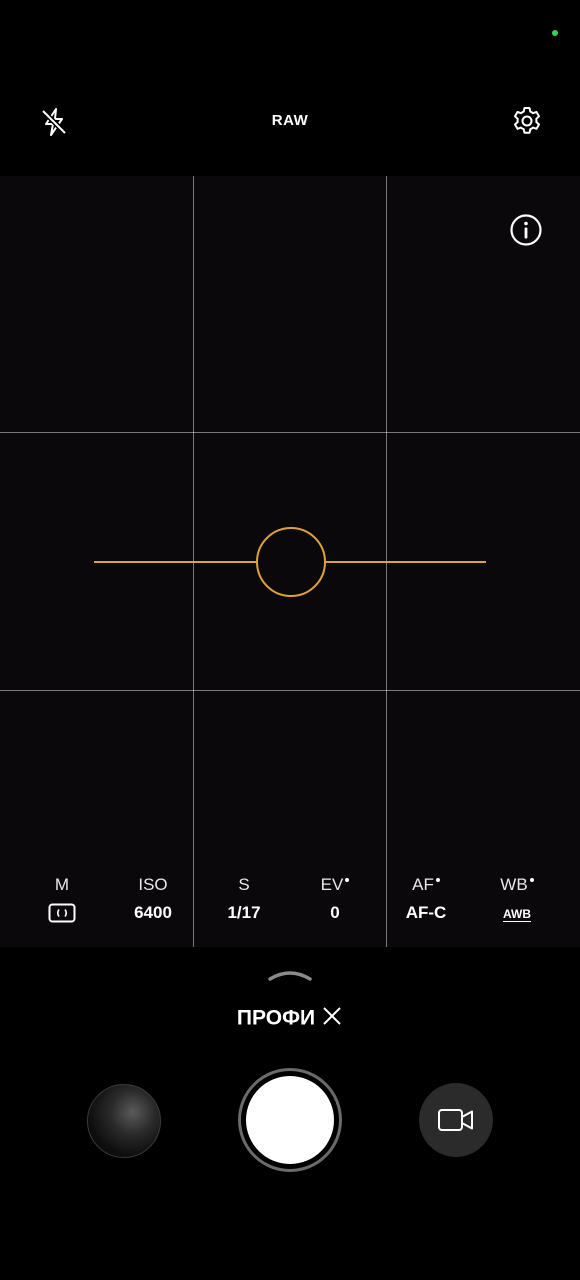 This screenshot has width=580, height=1280. I want to click on white-balance-value: AWB, so click(517, 914).